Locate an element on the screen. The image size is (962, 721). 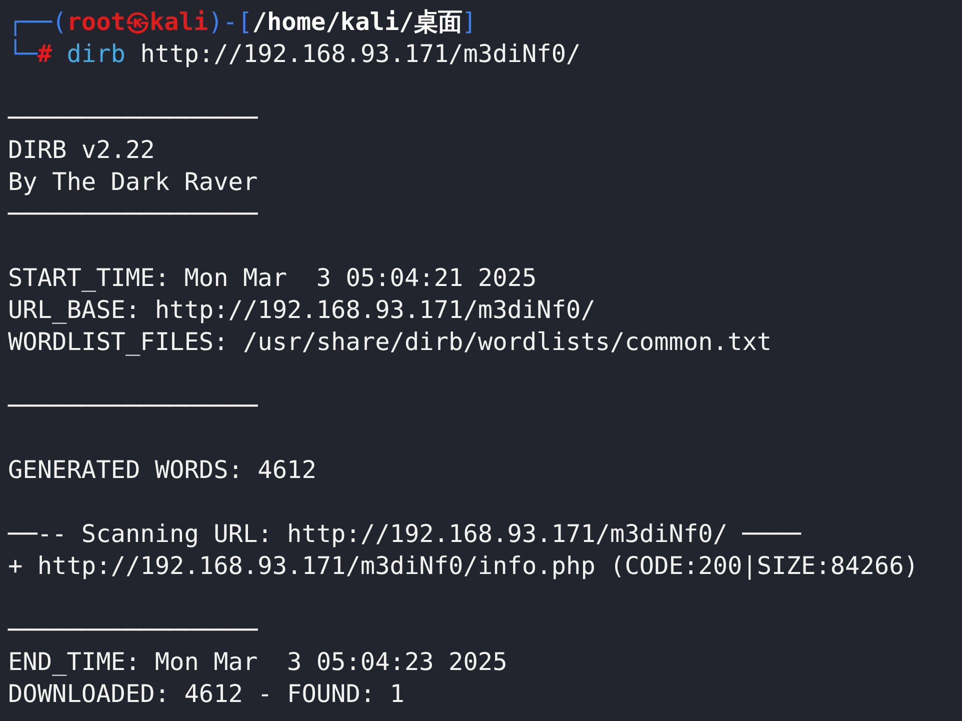
command-arguments: http://192.168.93.171/m3diNf0/ is located at coordinates (360, 54).